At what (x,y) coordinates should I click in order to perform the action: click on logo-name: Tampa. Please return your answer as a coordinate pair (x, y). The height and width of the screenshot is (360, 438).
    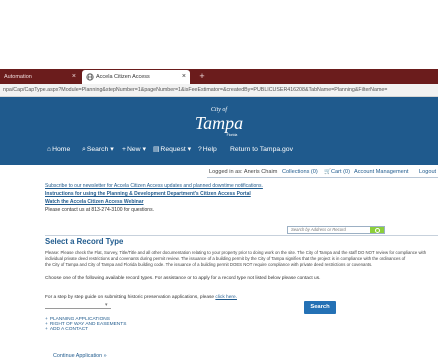
    Looking at the image, I should click on (219, 123).